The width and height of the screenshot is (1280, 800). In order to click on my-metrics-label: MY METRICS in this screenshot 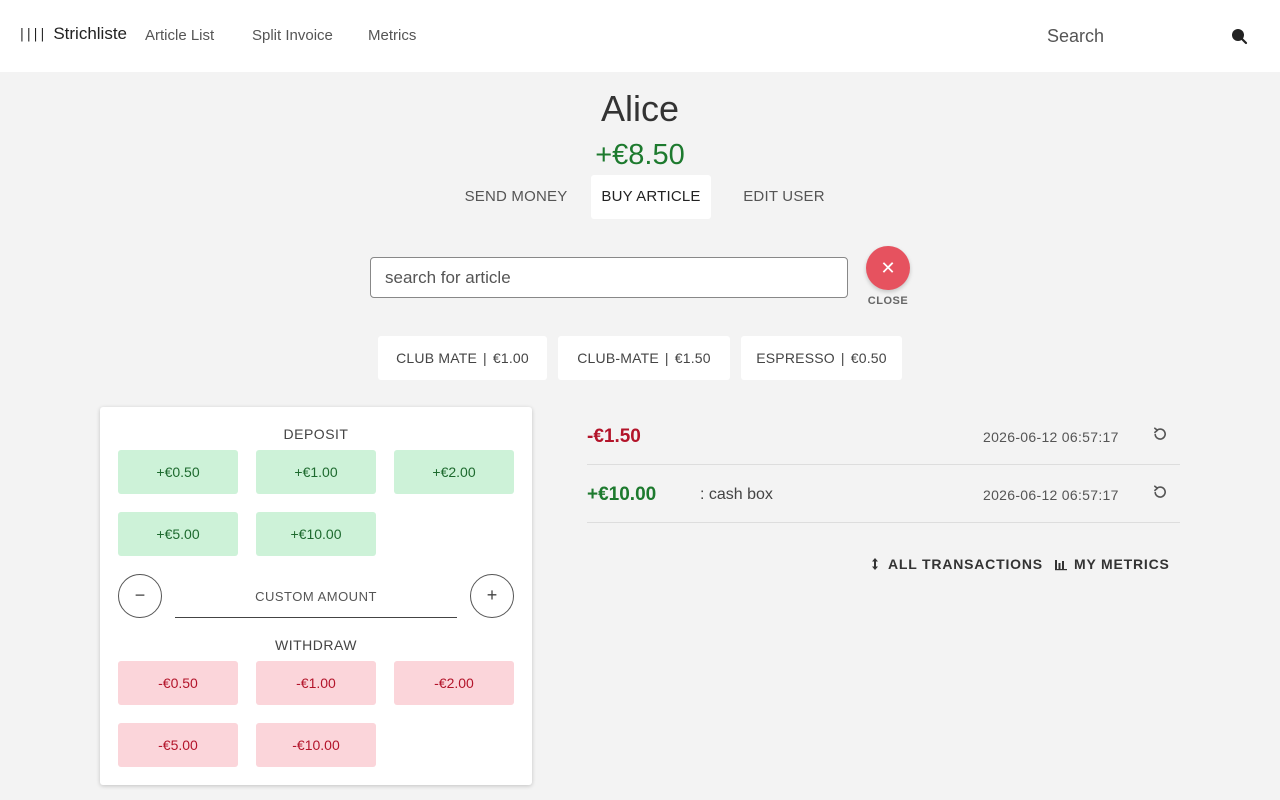, I will do `click(1122, 564)`.